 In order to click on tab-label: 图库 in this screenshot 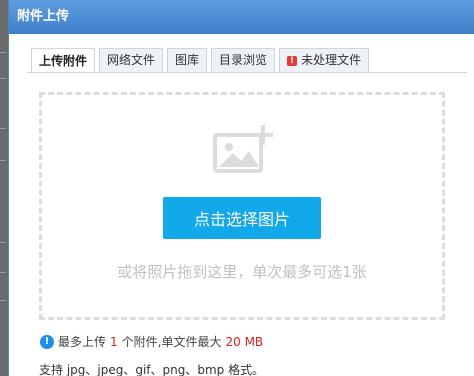, I will do `click(187, 60)`.